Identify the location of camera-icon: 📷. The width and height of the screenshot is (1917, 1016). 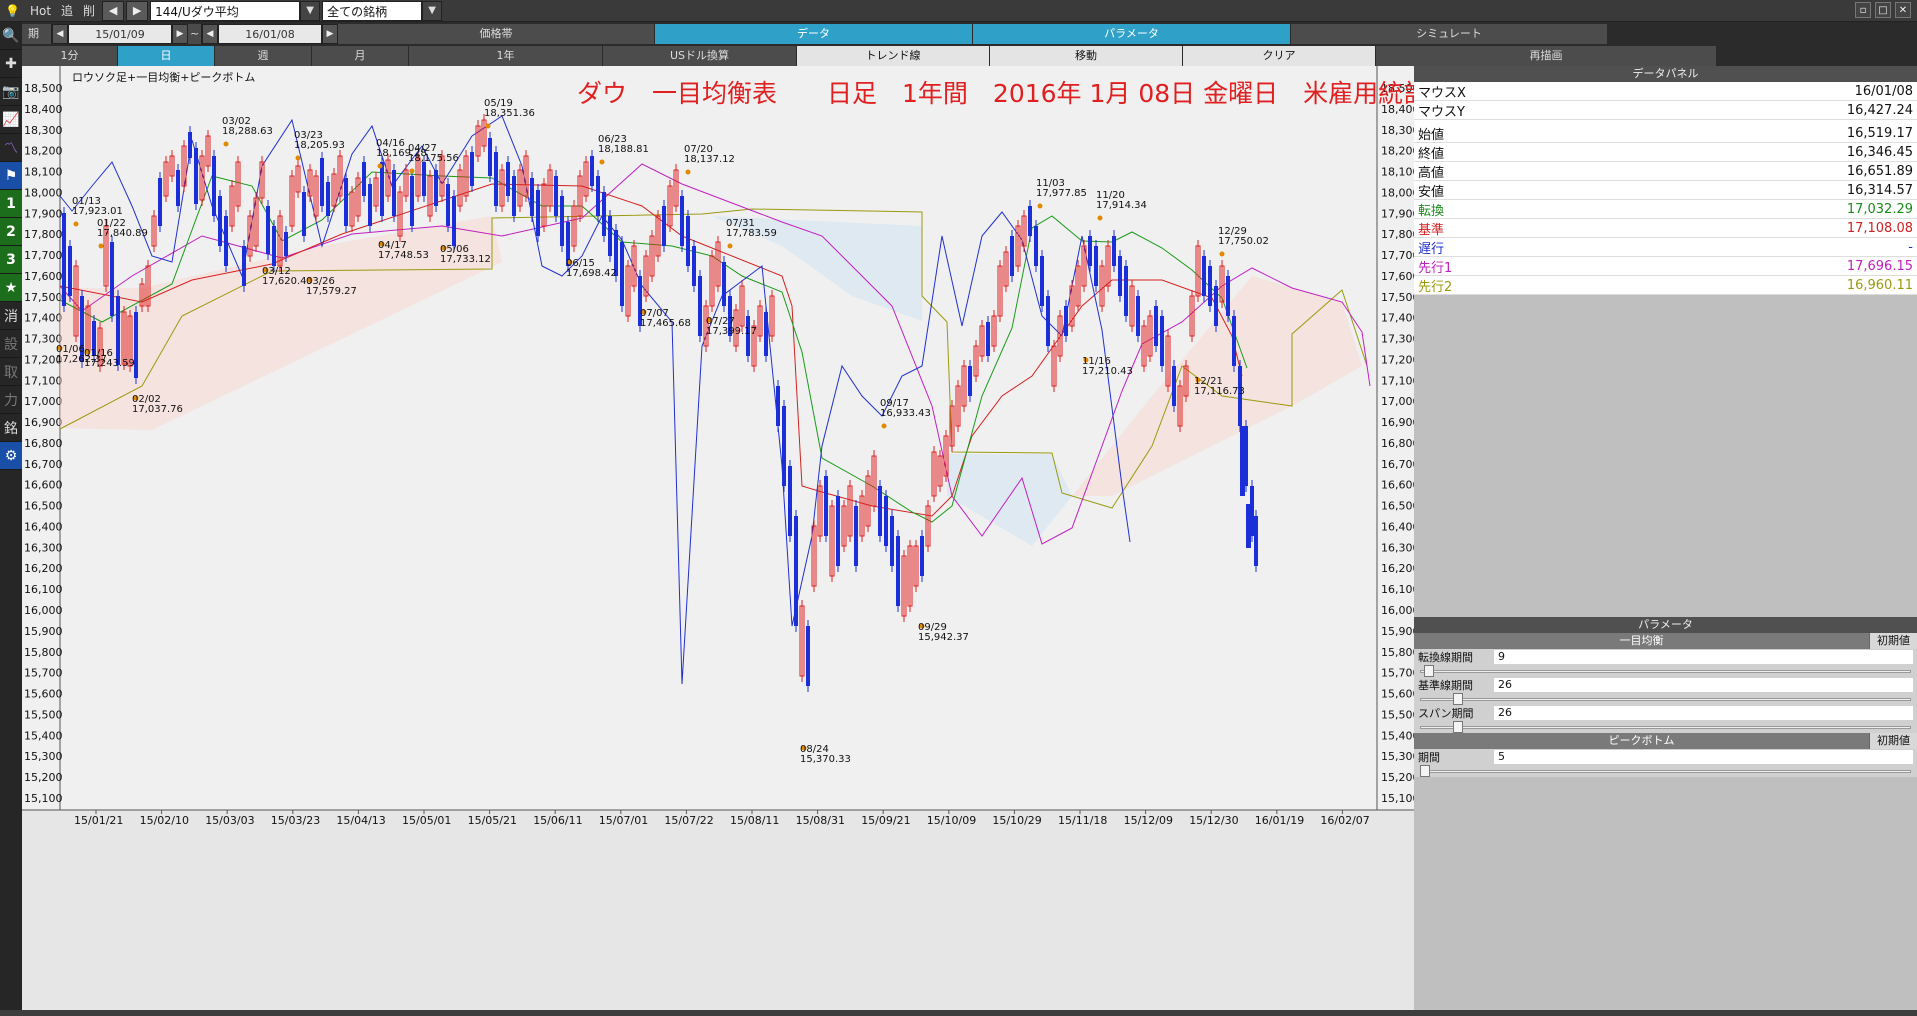
(11, 92).